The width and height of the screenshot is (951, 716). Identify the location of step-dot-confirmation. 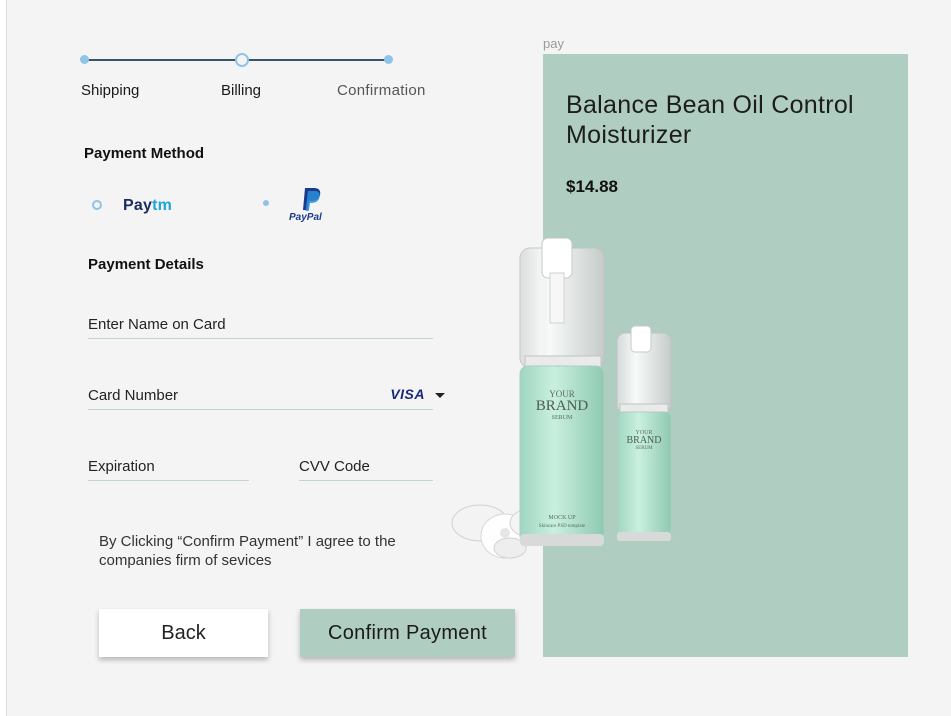
(388, 59).